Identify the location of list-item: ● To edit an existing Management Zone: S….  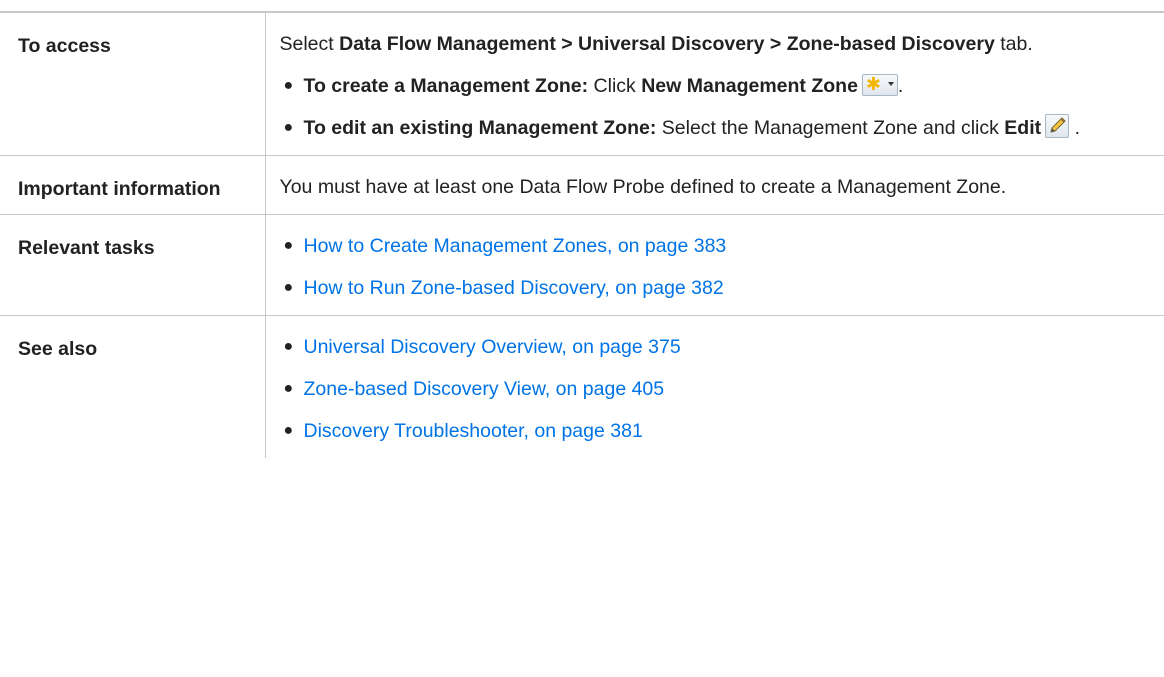
(717, 128).